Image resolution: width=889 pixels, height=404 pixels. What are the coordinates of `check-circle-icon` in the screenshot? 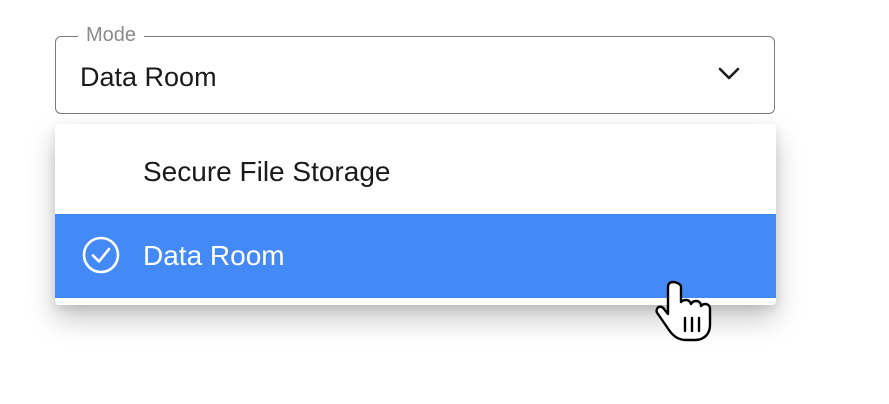 It's located at (101, 255).